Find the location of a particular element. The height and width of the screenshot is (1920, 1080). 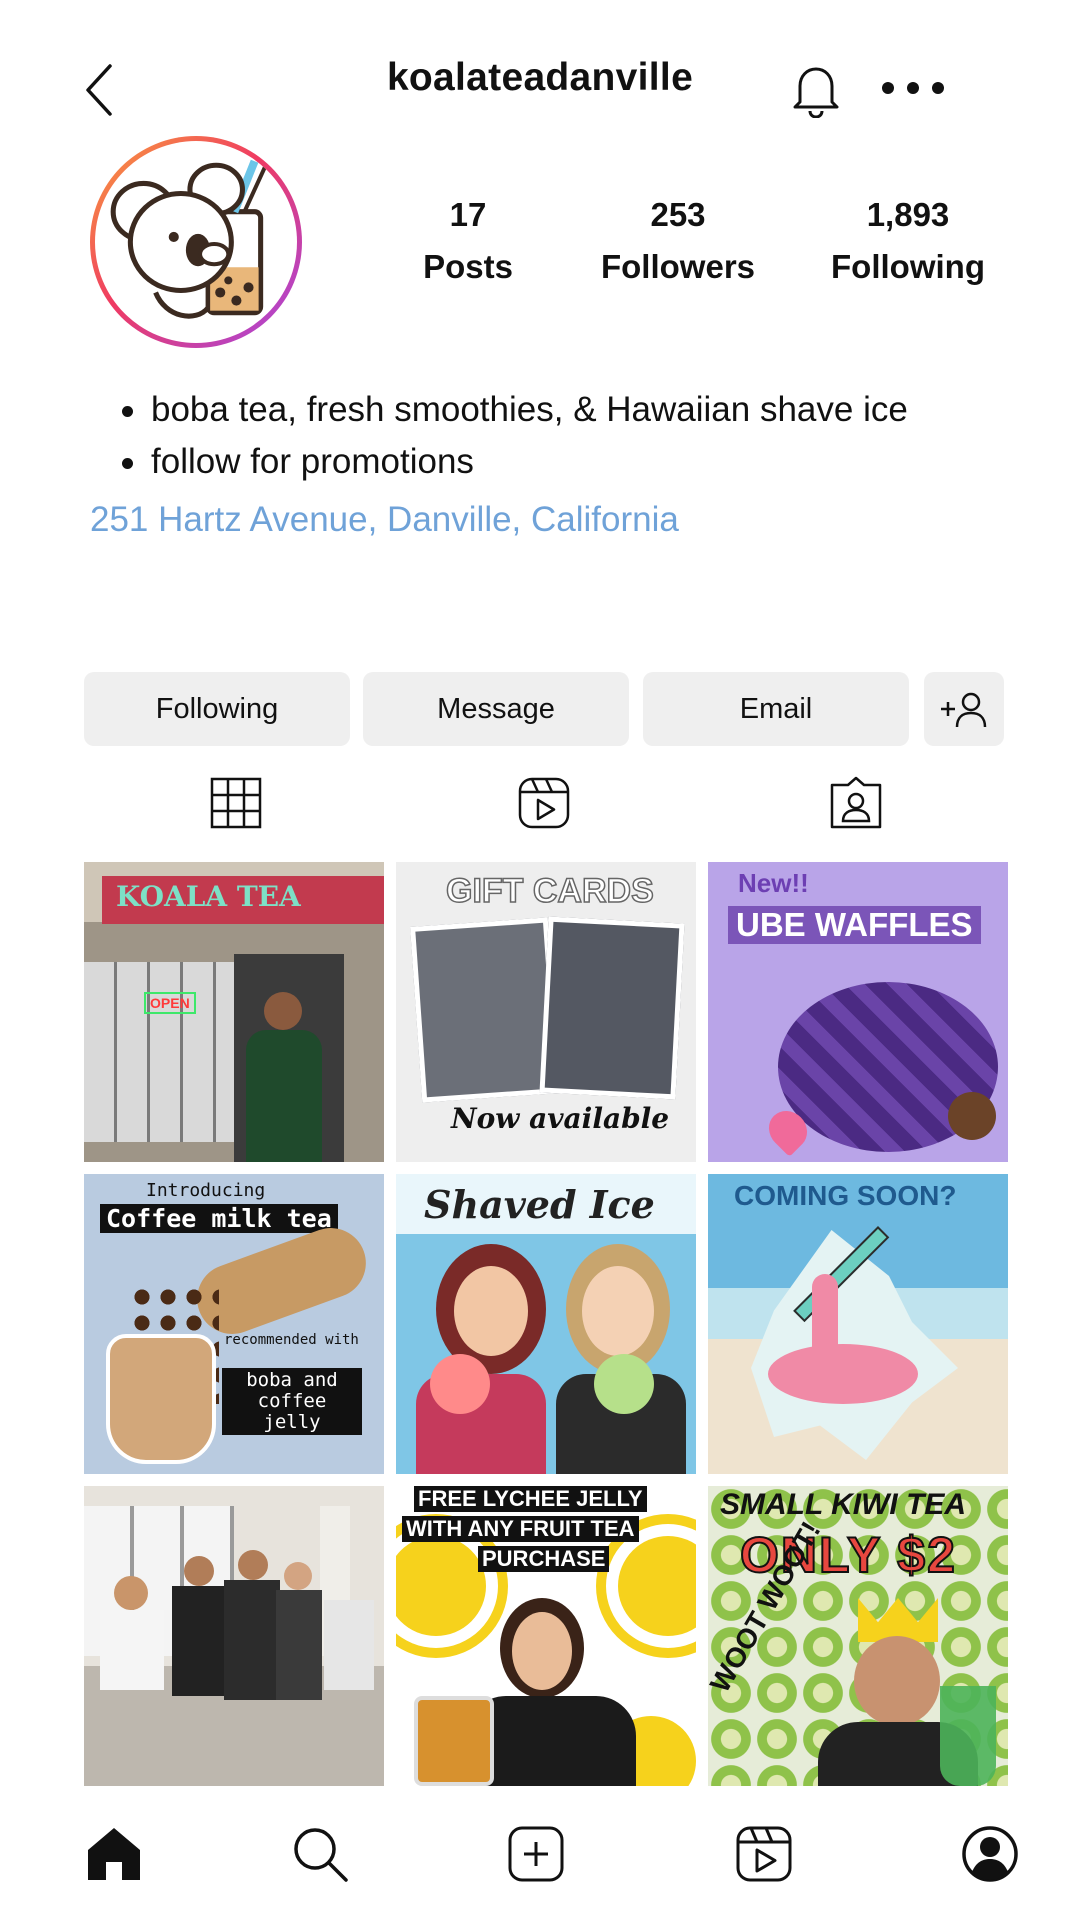

post-tile is located at coordinates (234, 1636).